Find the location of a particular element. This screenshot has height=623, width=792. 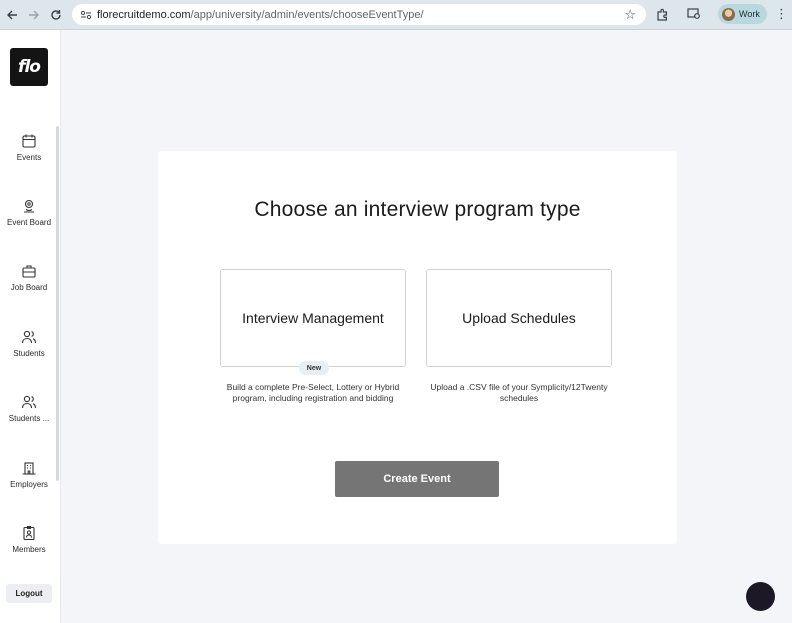

profile-chip: Work is located at coordinates (742, 14).